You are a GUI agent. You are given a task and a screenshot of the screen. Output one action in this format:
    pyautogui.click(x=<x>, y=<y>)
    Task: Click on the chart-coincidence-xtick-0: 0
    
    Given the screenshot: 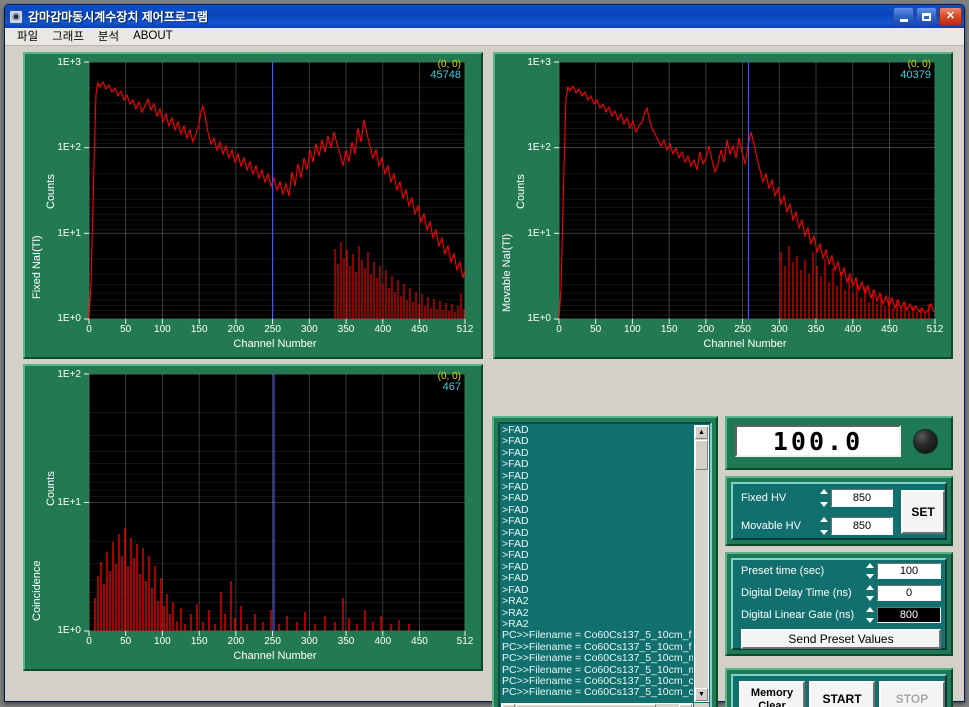 What is the action you would take?
    pyautogui.click(x=89, y=641)
    